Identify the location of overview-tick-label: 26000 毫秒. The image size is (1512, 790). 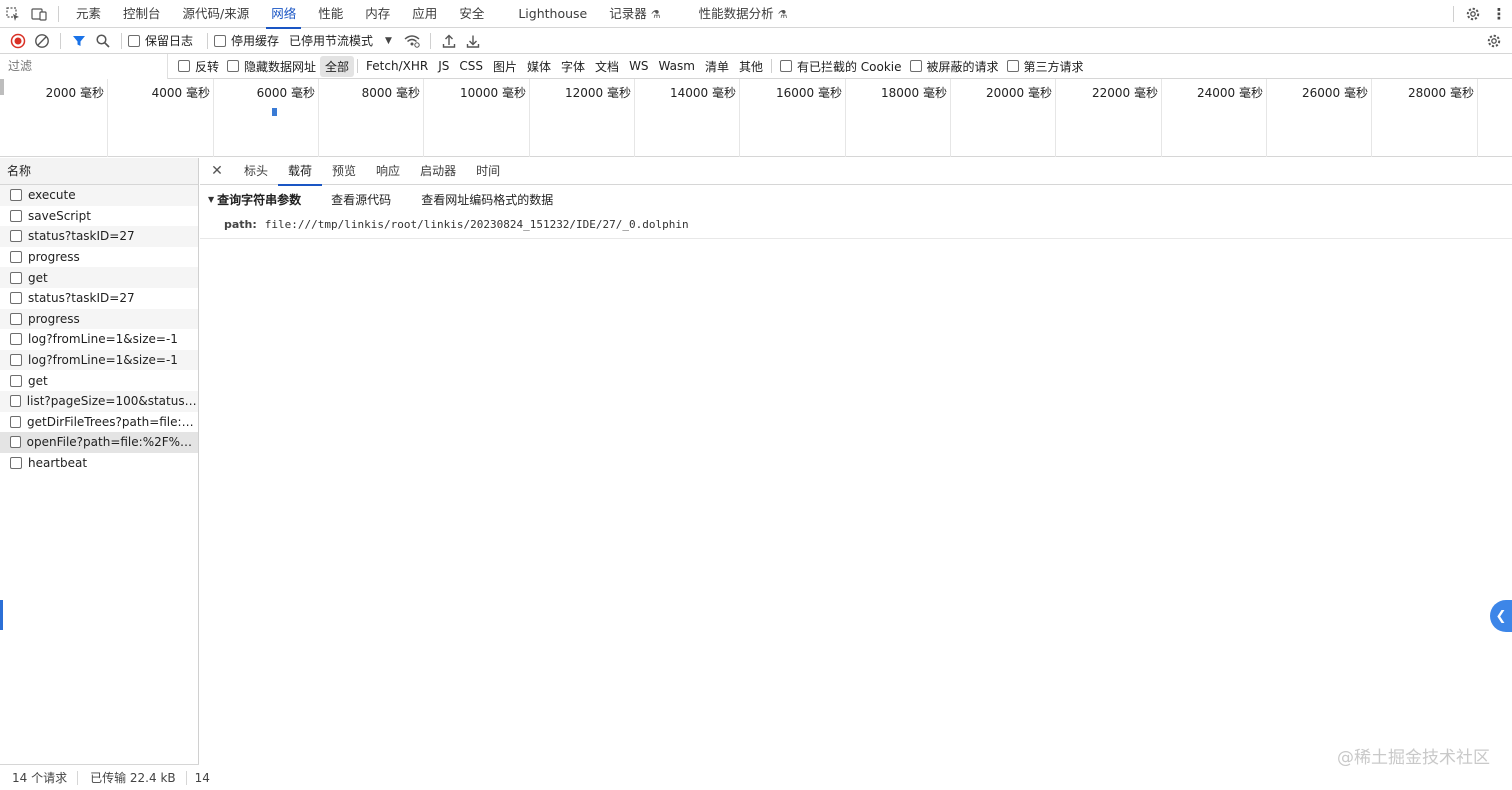
(1335, 93).